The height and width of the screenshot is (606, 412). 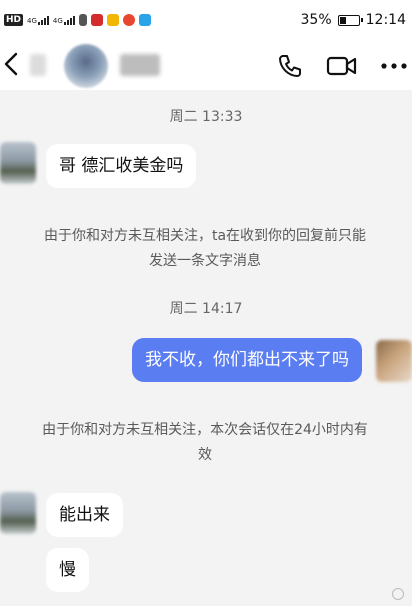 What do you see at coordinates (205, 442) in the screenshot?
I see `system-notice: 由于你和对方未互相关注，本次会话仅在24小时内有效` at bounding box center [205, 442].